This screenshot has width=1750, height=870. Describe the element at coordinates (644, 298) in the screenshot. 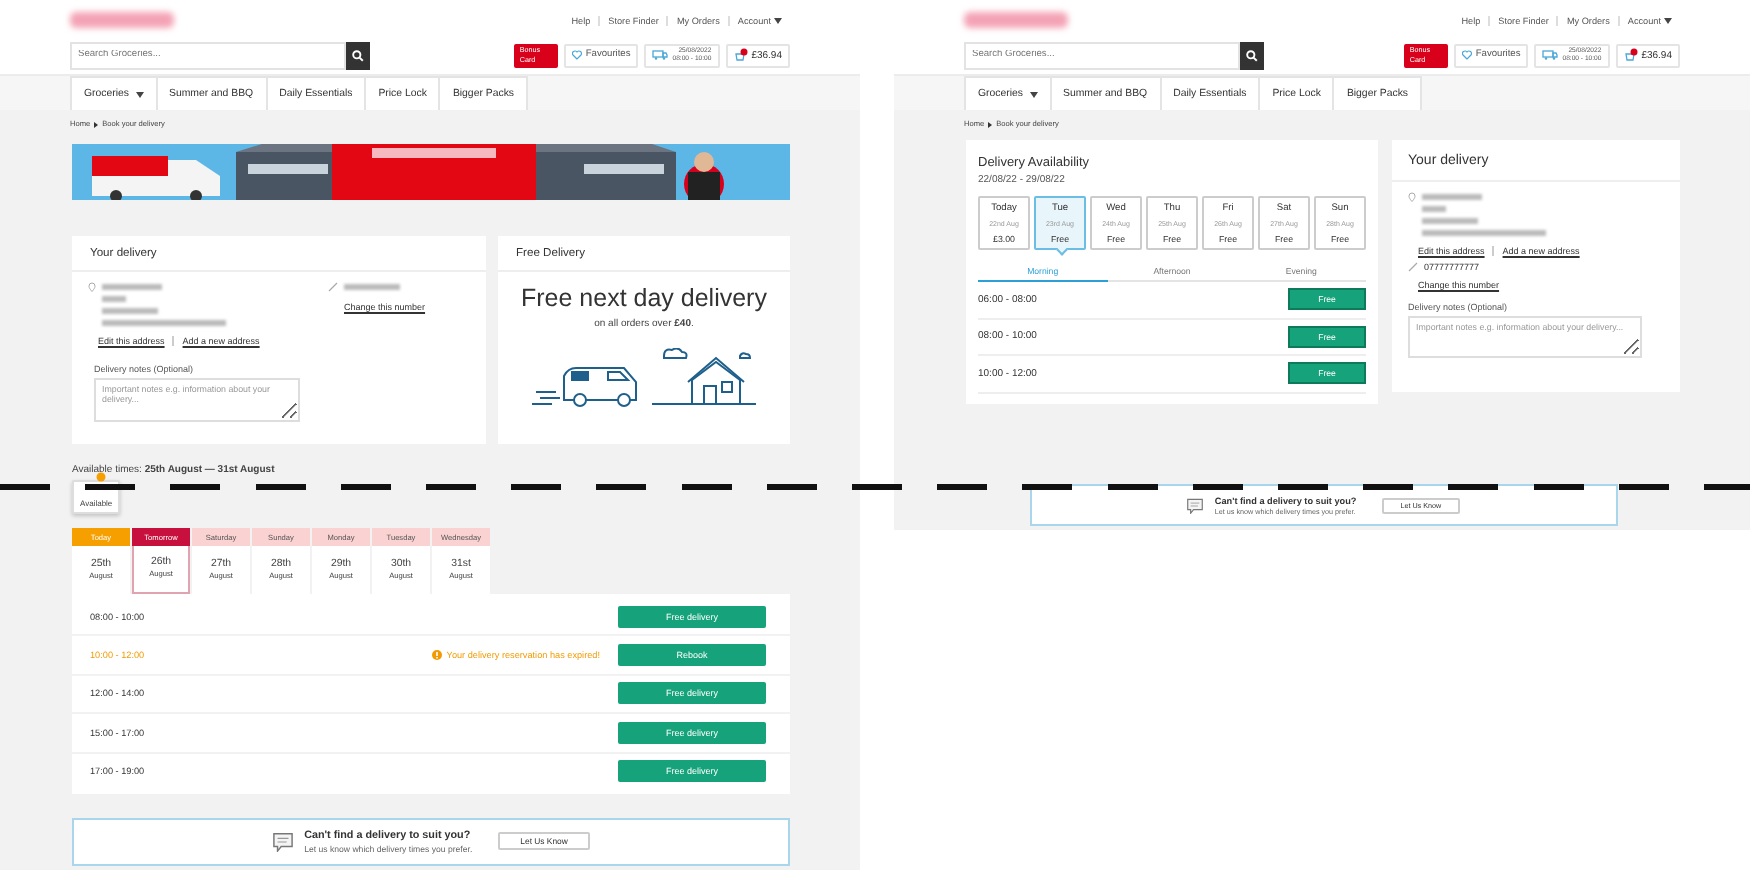

I see `free-delivery-headline: Free next day delivery` at that location.